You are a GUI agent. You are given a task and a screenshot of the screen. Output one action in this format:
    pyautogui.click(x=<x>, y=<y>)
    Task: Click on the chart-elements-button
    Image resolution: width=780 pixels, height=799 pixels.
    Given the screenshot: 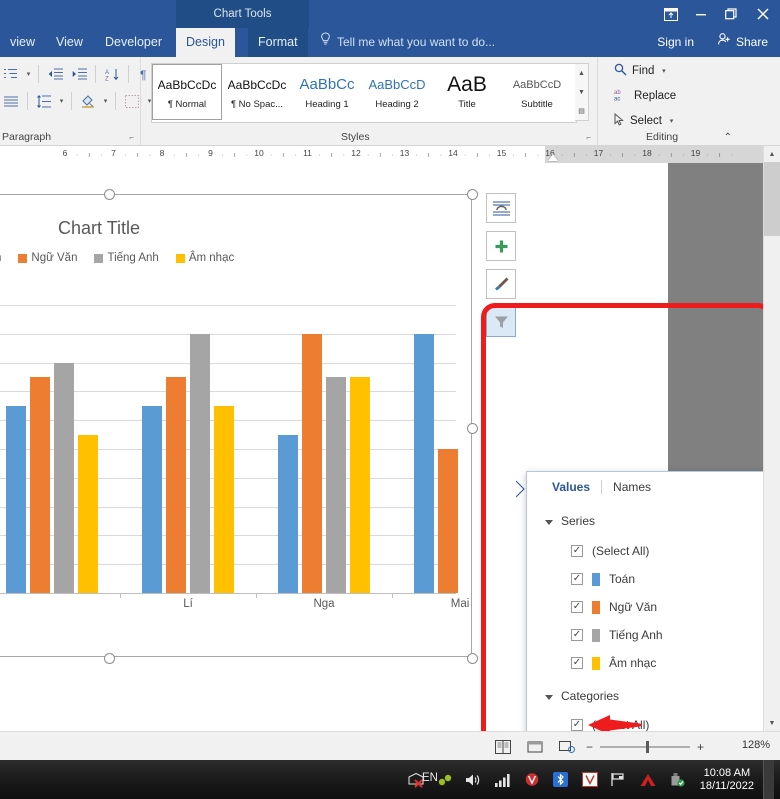 What is the action you would take?
    pyautogui.click(x=501, y=246)
    